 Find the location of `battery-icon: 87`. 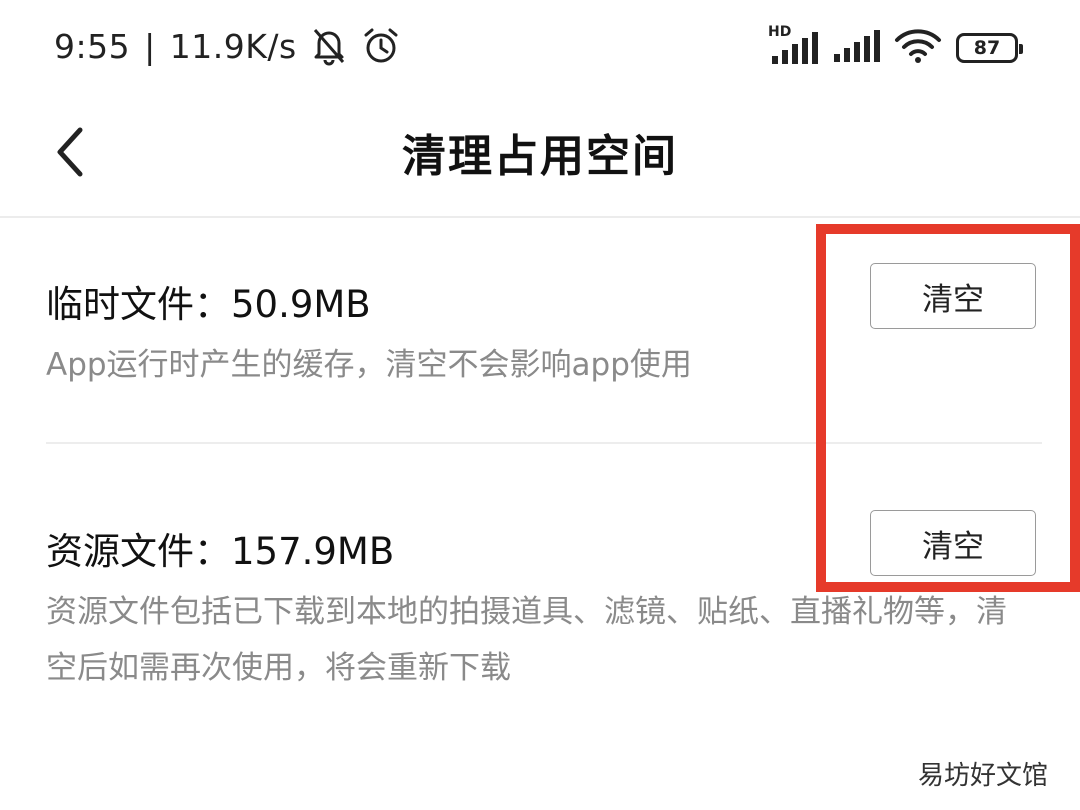

battery-icon: 87 is located at coordinates (989, 48).